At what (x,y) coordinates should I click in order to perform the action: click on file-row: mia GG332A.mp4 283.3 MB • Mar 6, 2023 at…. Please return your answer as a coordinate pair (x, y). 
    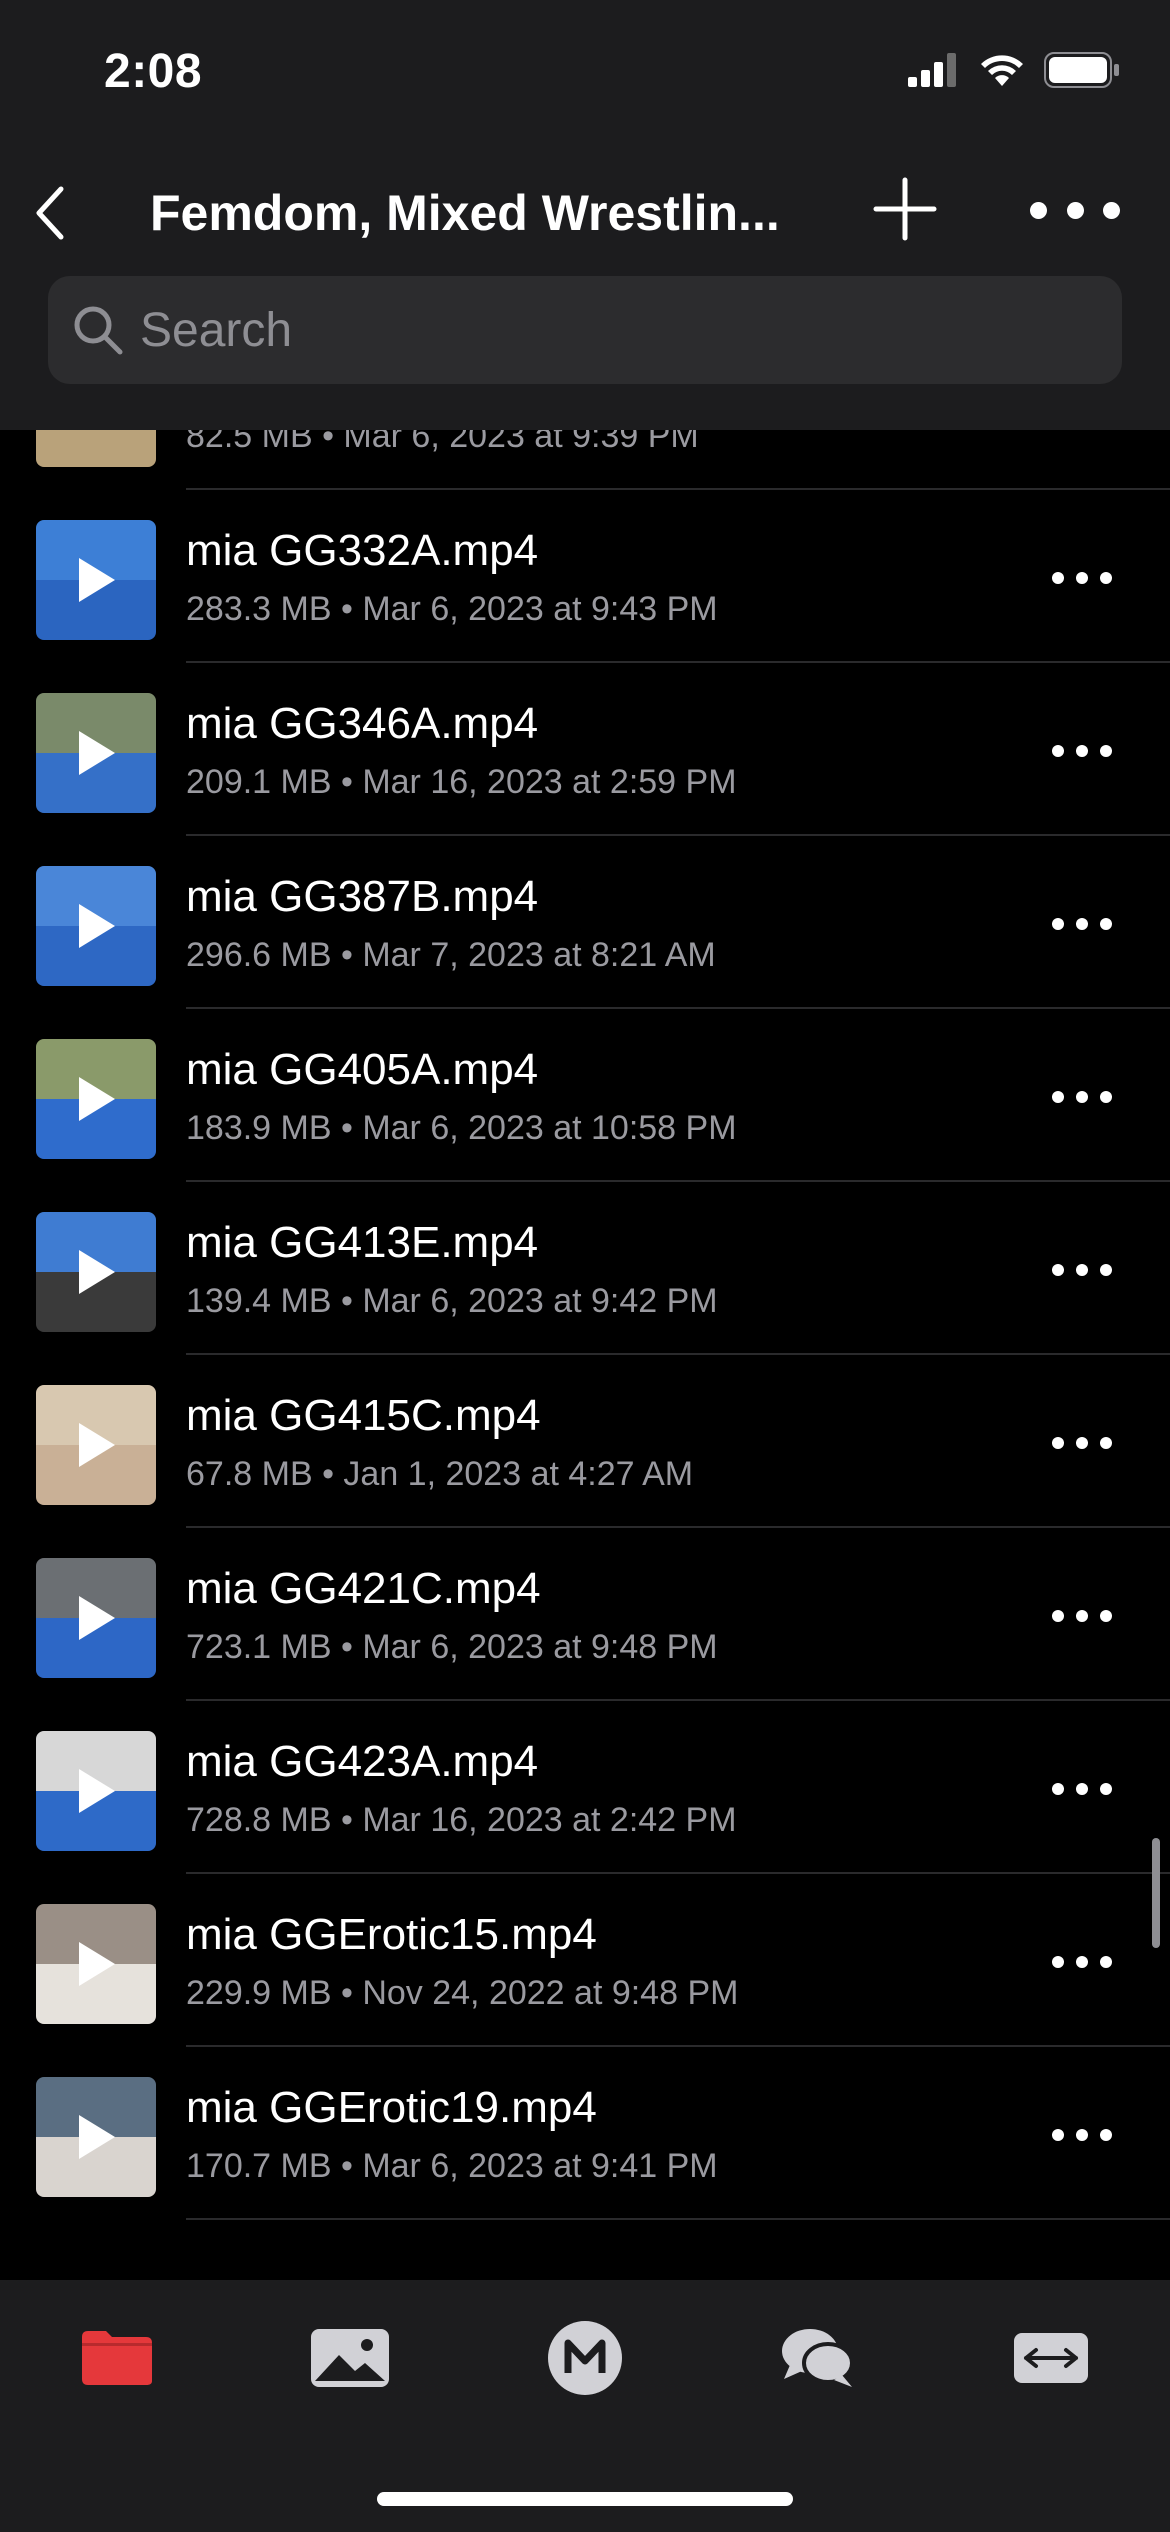
    Looking at the image, I should click on (585, 576).